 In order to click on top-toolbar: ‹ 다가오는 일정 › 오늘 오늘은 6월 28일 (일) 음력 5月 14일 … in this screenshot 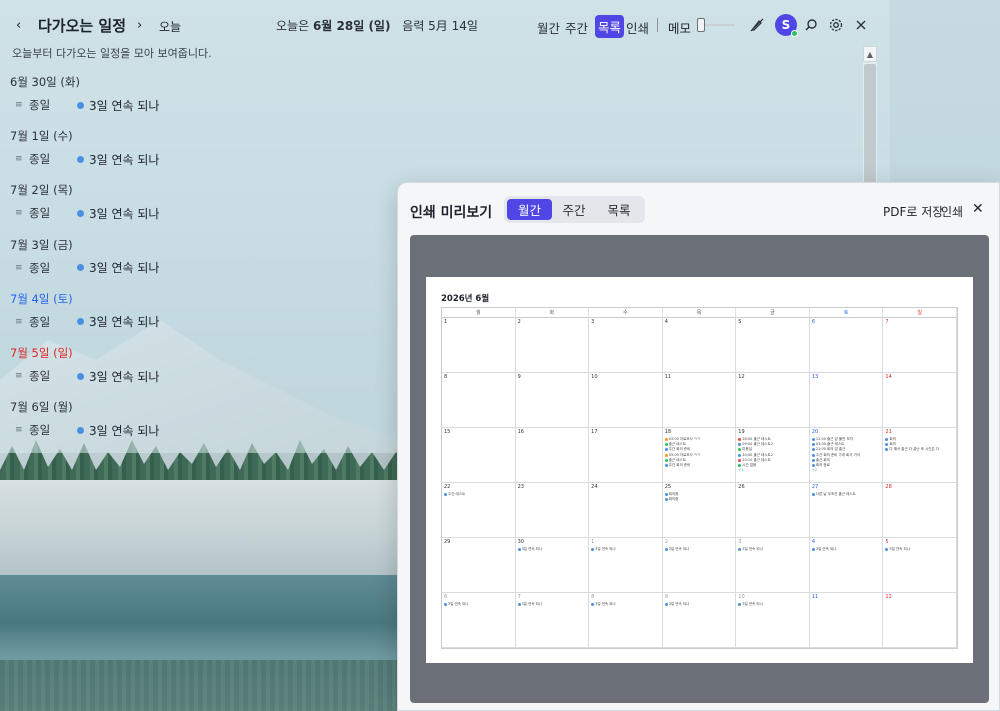, I will do `click(445, 25)`.